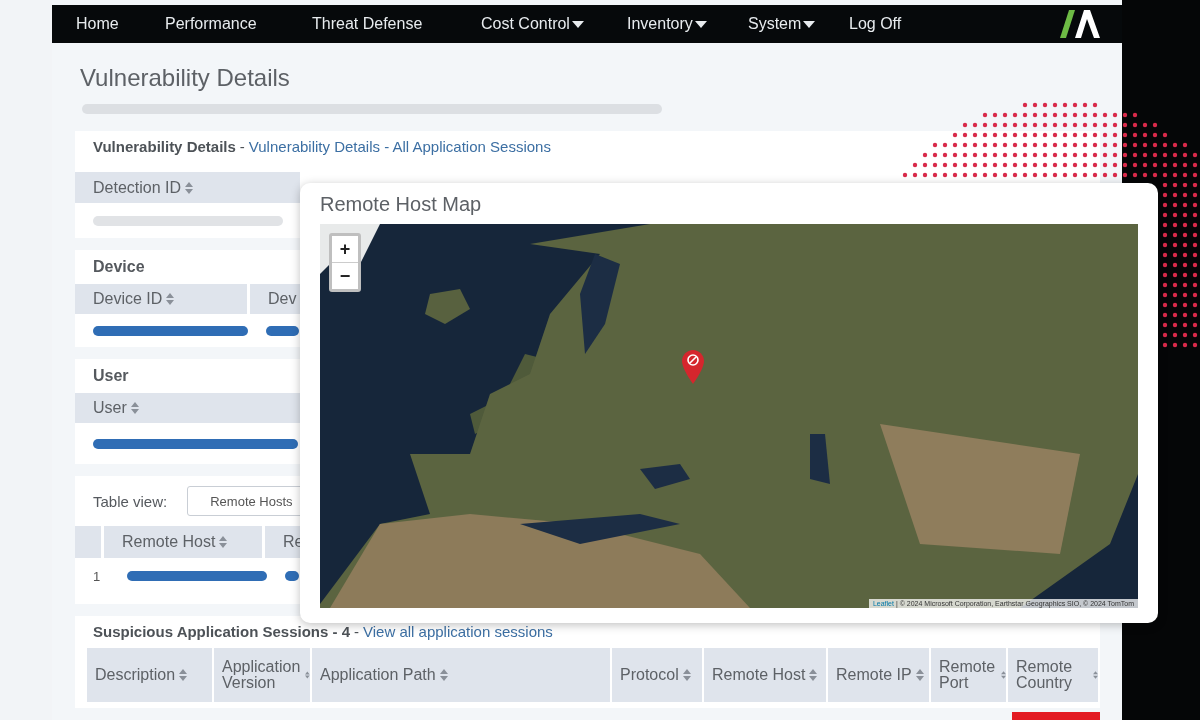 Image resolution: width=1200 pixels, height=720 pixels. What do you see at coordinates (461, 674) in the screenshot?
I see `column-header: Application Path` at bounding box center [461, 674].